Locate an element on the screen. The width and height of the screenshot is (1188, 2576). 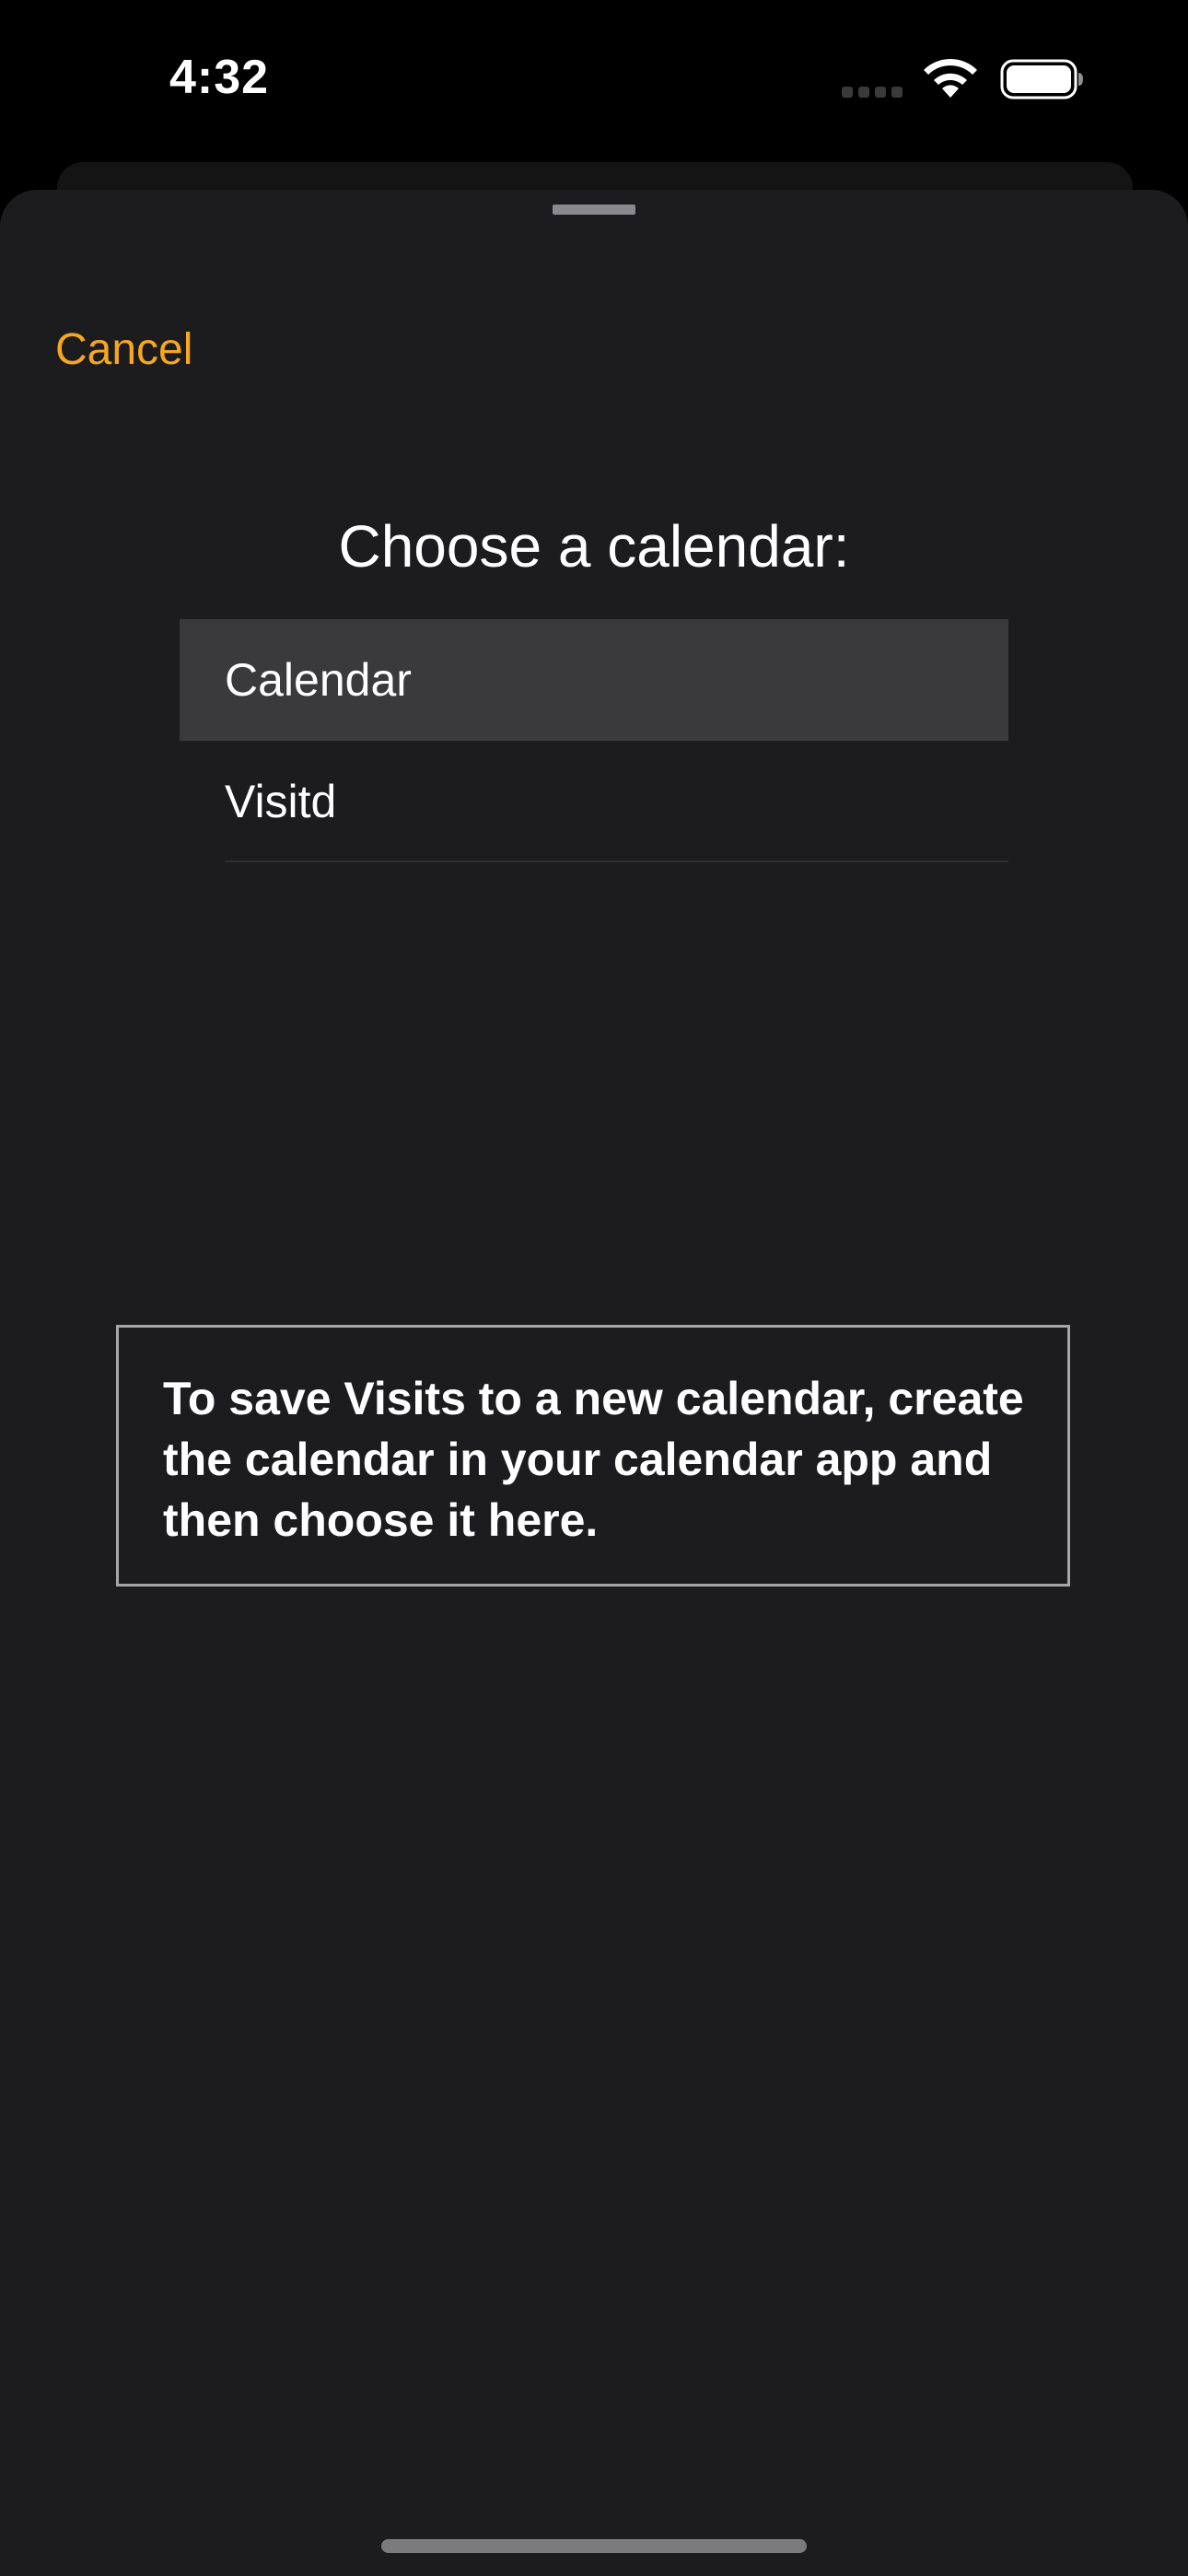
sheet-grabber is located at coordinates (594, 210).